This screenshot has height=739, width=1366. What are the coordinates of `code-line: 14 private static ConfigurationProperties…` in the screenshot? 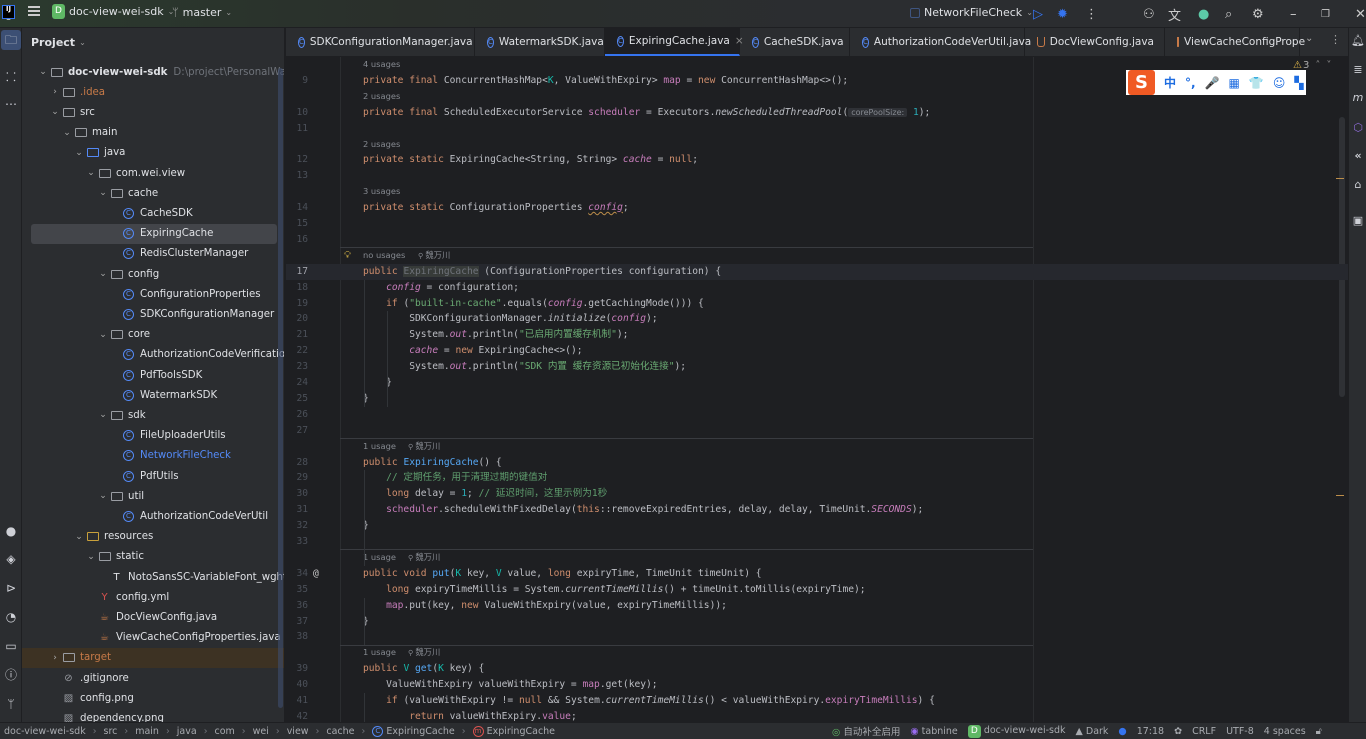 It's located at (659, 208).